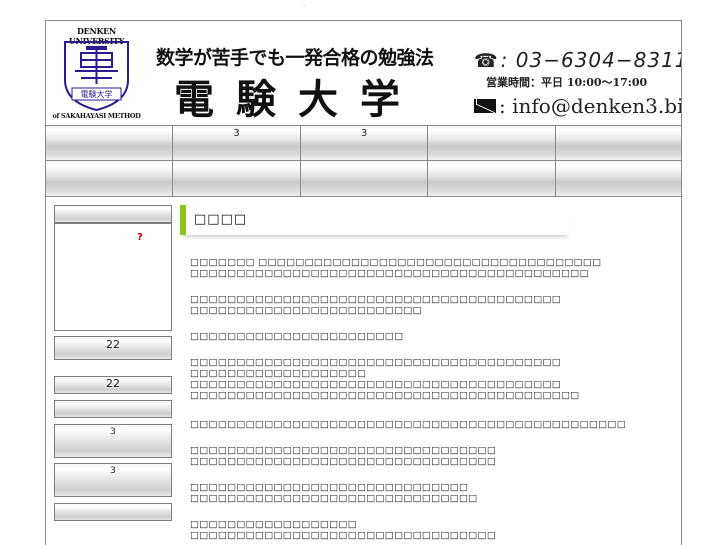 This screenshot has height=545, width=727. I want to click on nav-item-3: 3, so click(364, 143).